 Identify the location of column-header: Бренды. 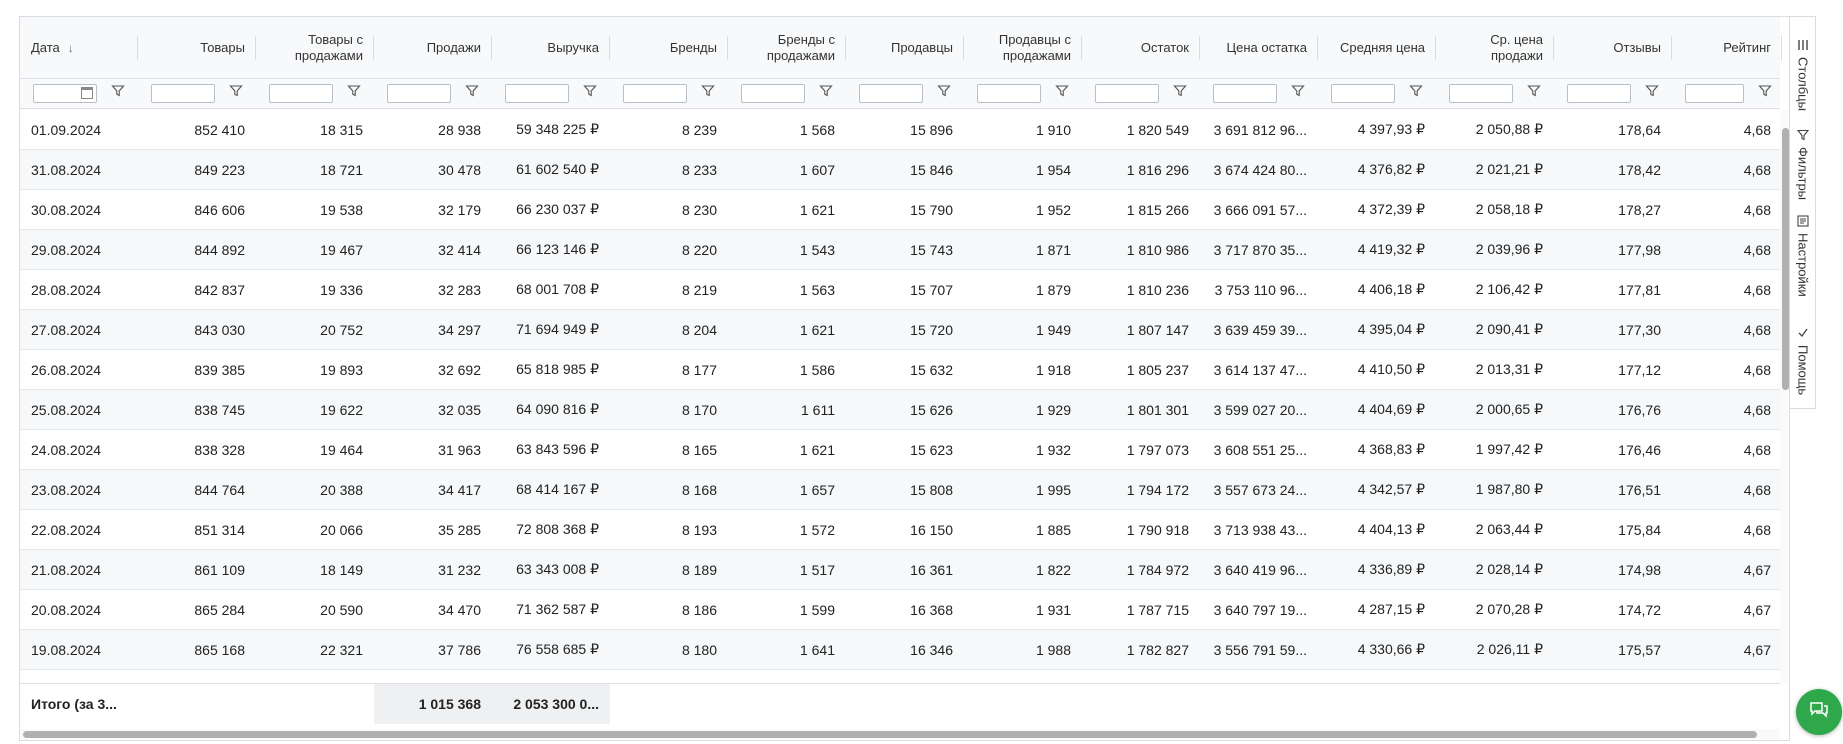
(669, 47).